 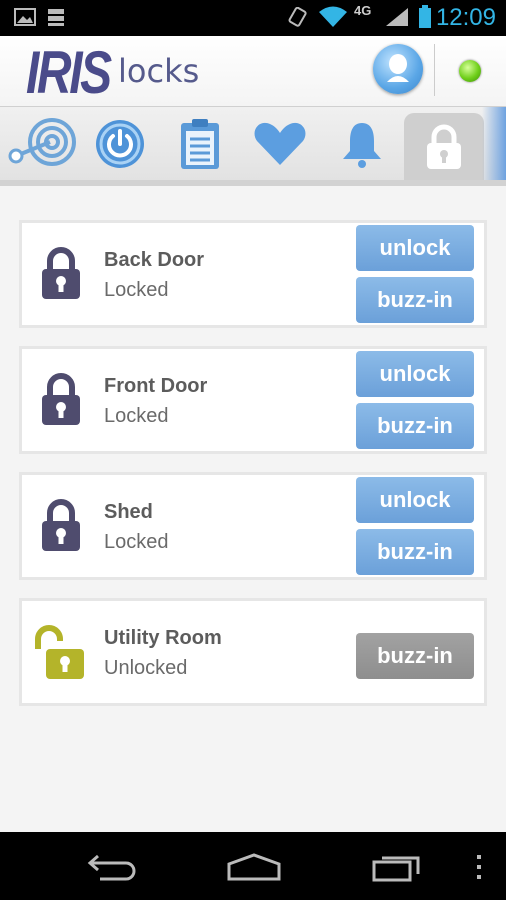 I want to click on wifi-icon, so click(x=333, y=16).